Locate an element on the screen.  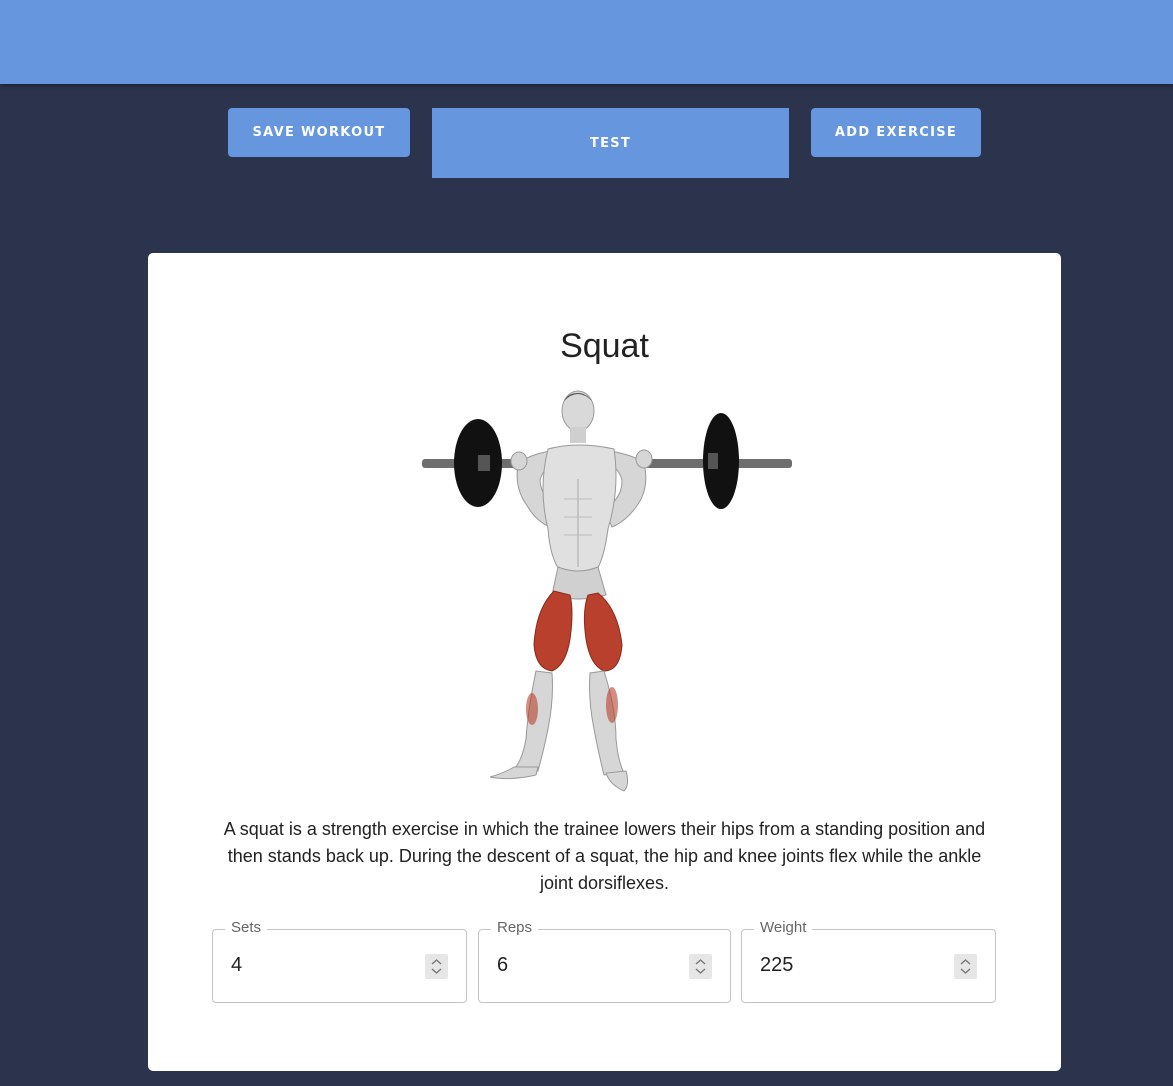
left-thigh-quadriceps is located at coordinates (553, 631).